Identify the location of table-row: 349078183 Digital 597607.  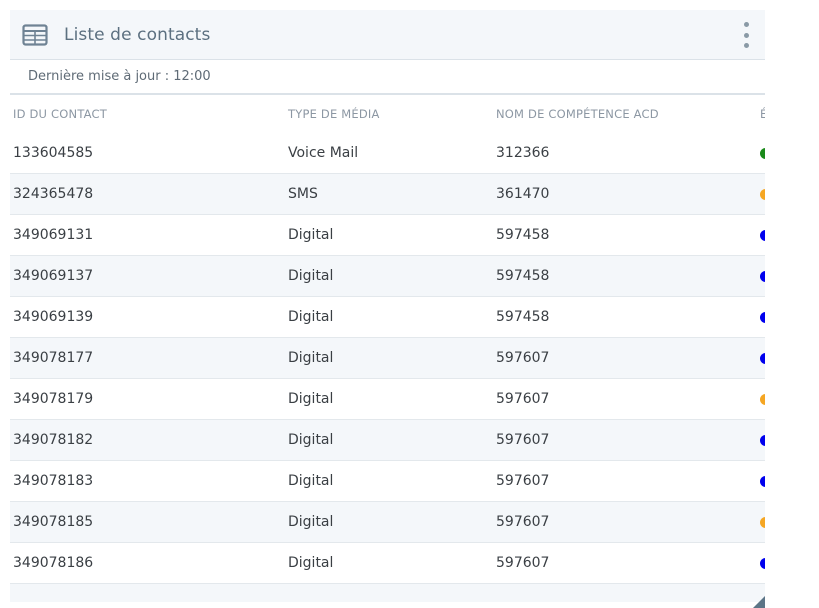
(387, 481).